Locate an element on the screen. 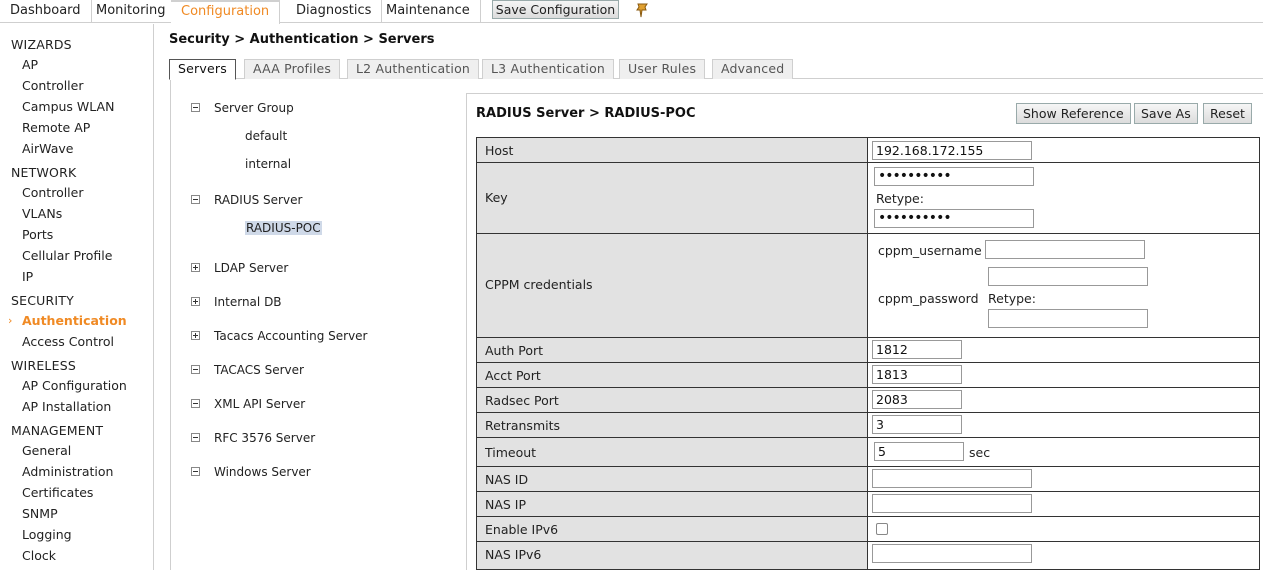 Image resolution: width=1263 pixels, height=570 pixels. row-nas-ipv6: NAS IPv6 is located at coordinates (868, 556).